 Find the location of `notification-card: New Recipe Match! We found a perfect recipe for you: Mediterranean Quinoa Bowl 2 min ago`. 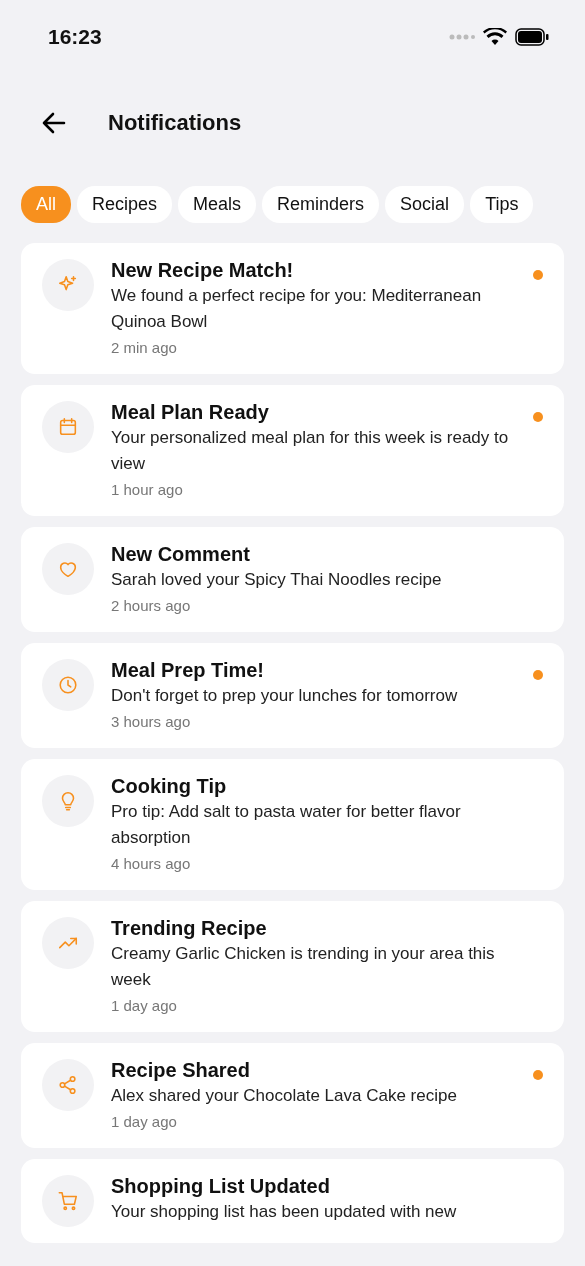

notification-card: New Recipe Match! We found a perfect recipe for you: Mediterranean Quinoa Bowl 2 min ago is located at coordinates (292, 308).